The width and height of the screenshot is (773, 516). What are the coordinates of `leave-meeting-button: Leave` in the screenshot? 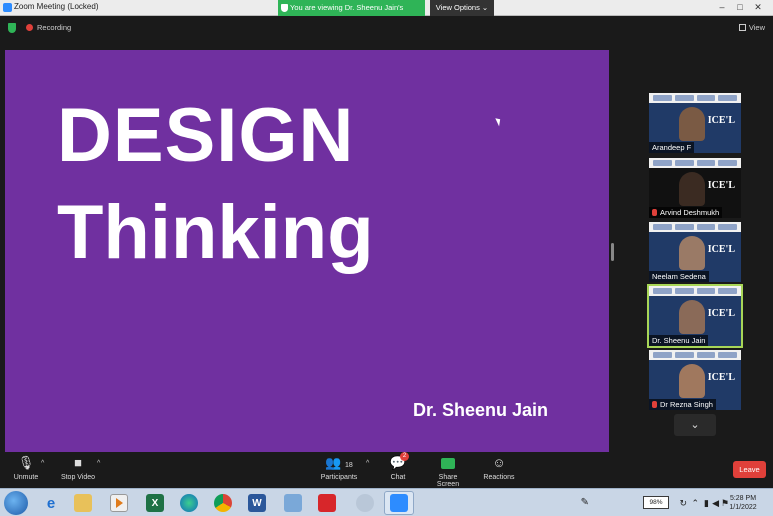 It's located at (749, 469).